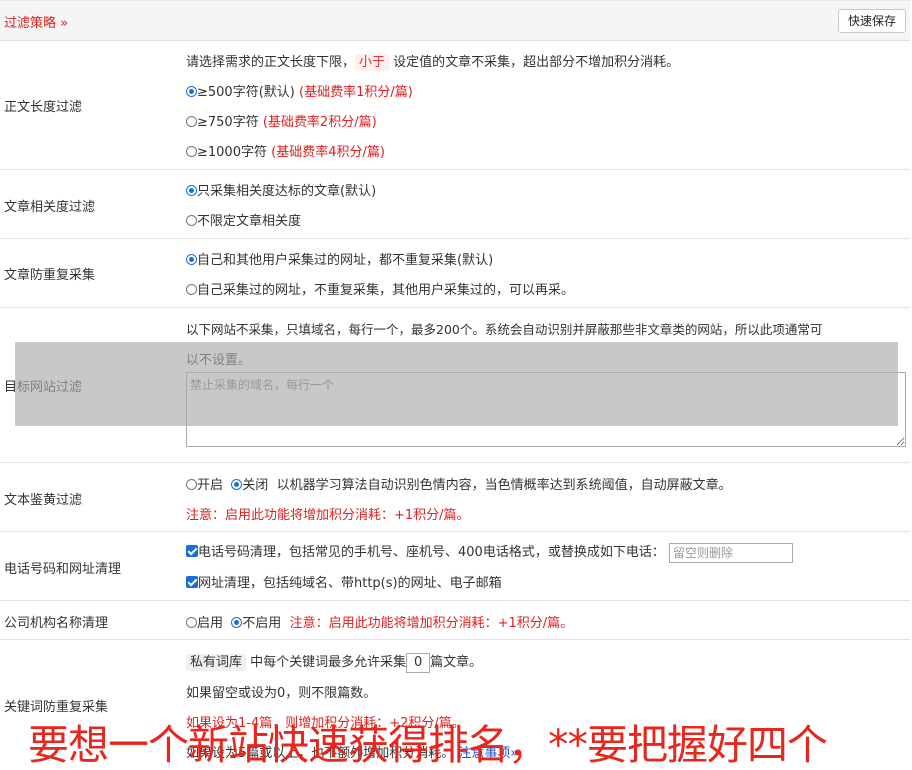  I want to click on relevance-option-qualified: 只采集相关度达标的文章(默认), so click(281, 189).